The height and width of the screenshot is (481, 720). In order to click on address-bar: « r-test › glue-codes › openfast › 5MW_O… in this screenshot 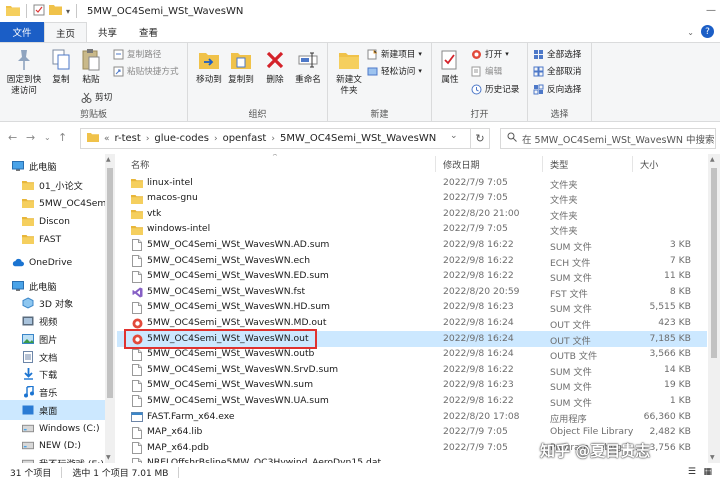, I will do `click(285, 138)`.